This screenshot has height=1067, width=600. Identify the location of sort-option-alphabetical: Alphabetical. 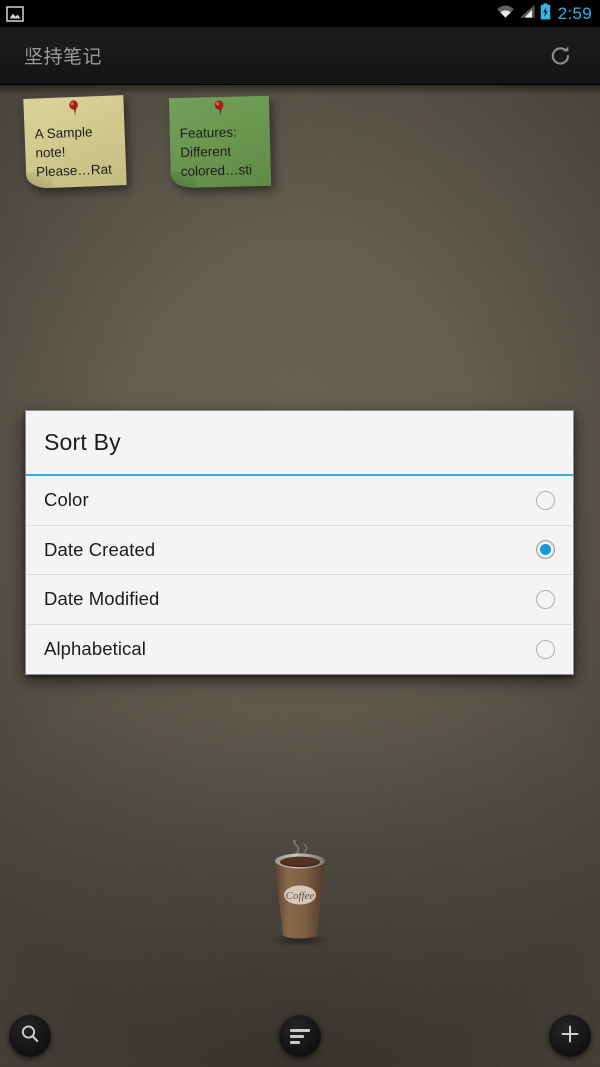
(299, 649).